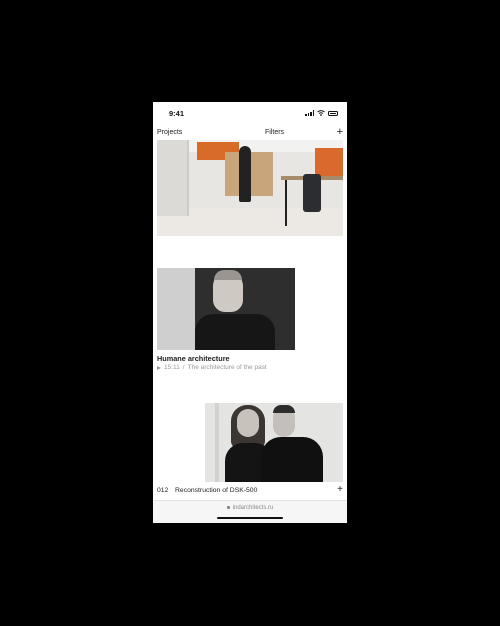 The image size is (500, 626). I want to click on status-icons, so click(321, 113).